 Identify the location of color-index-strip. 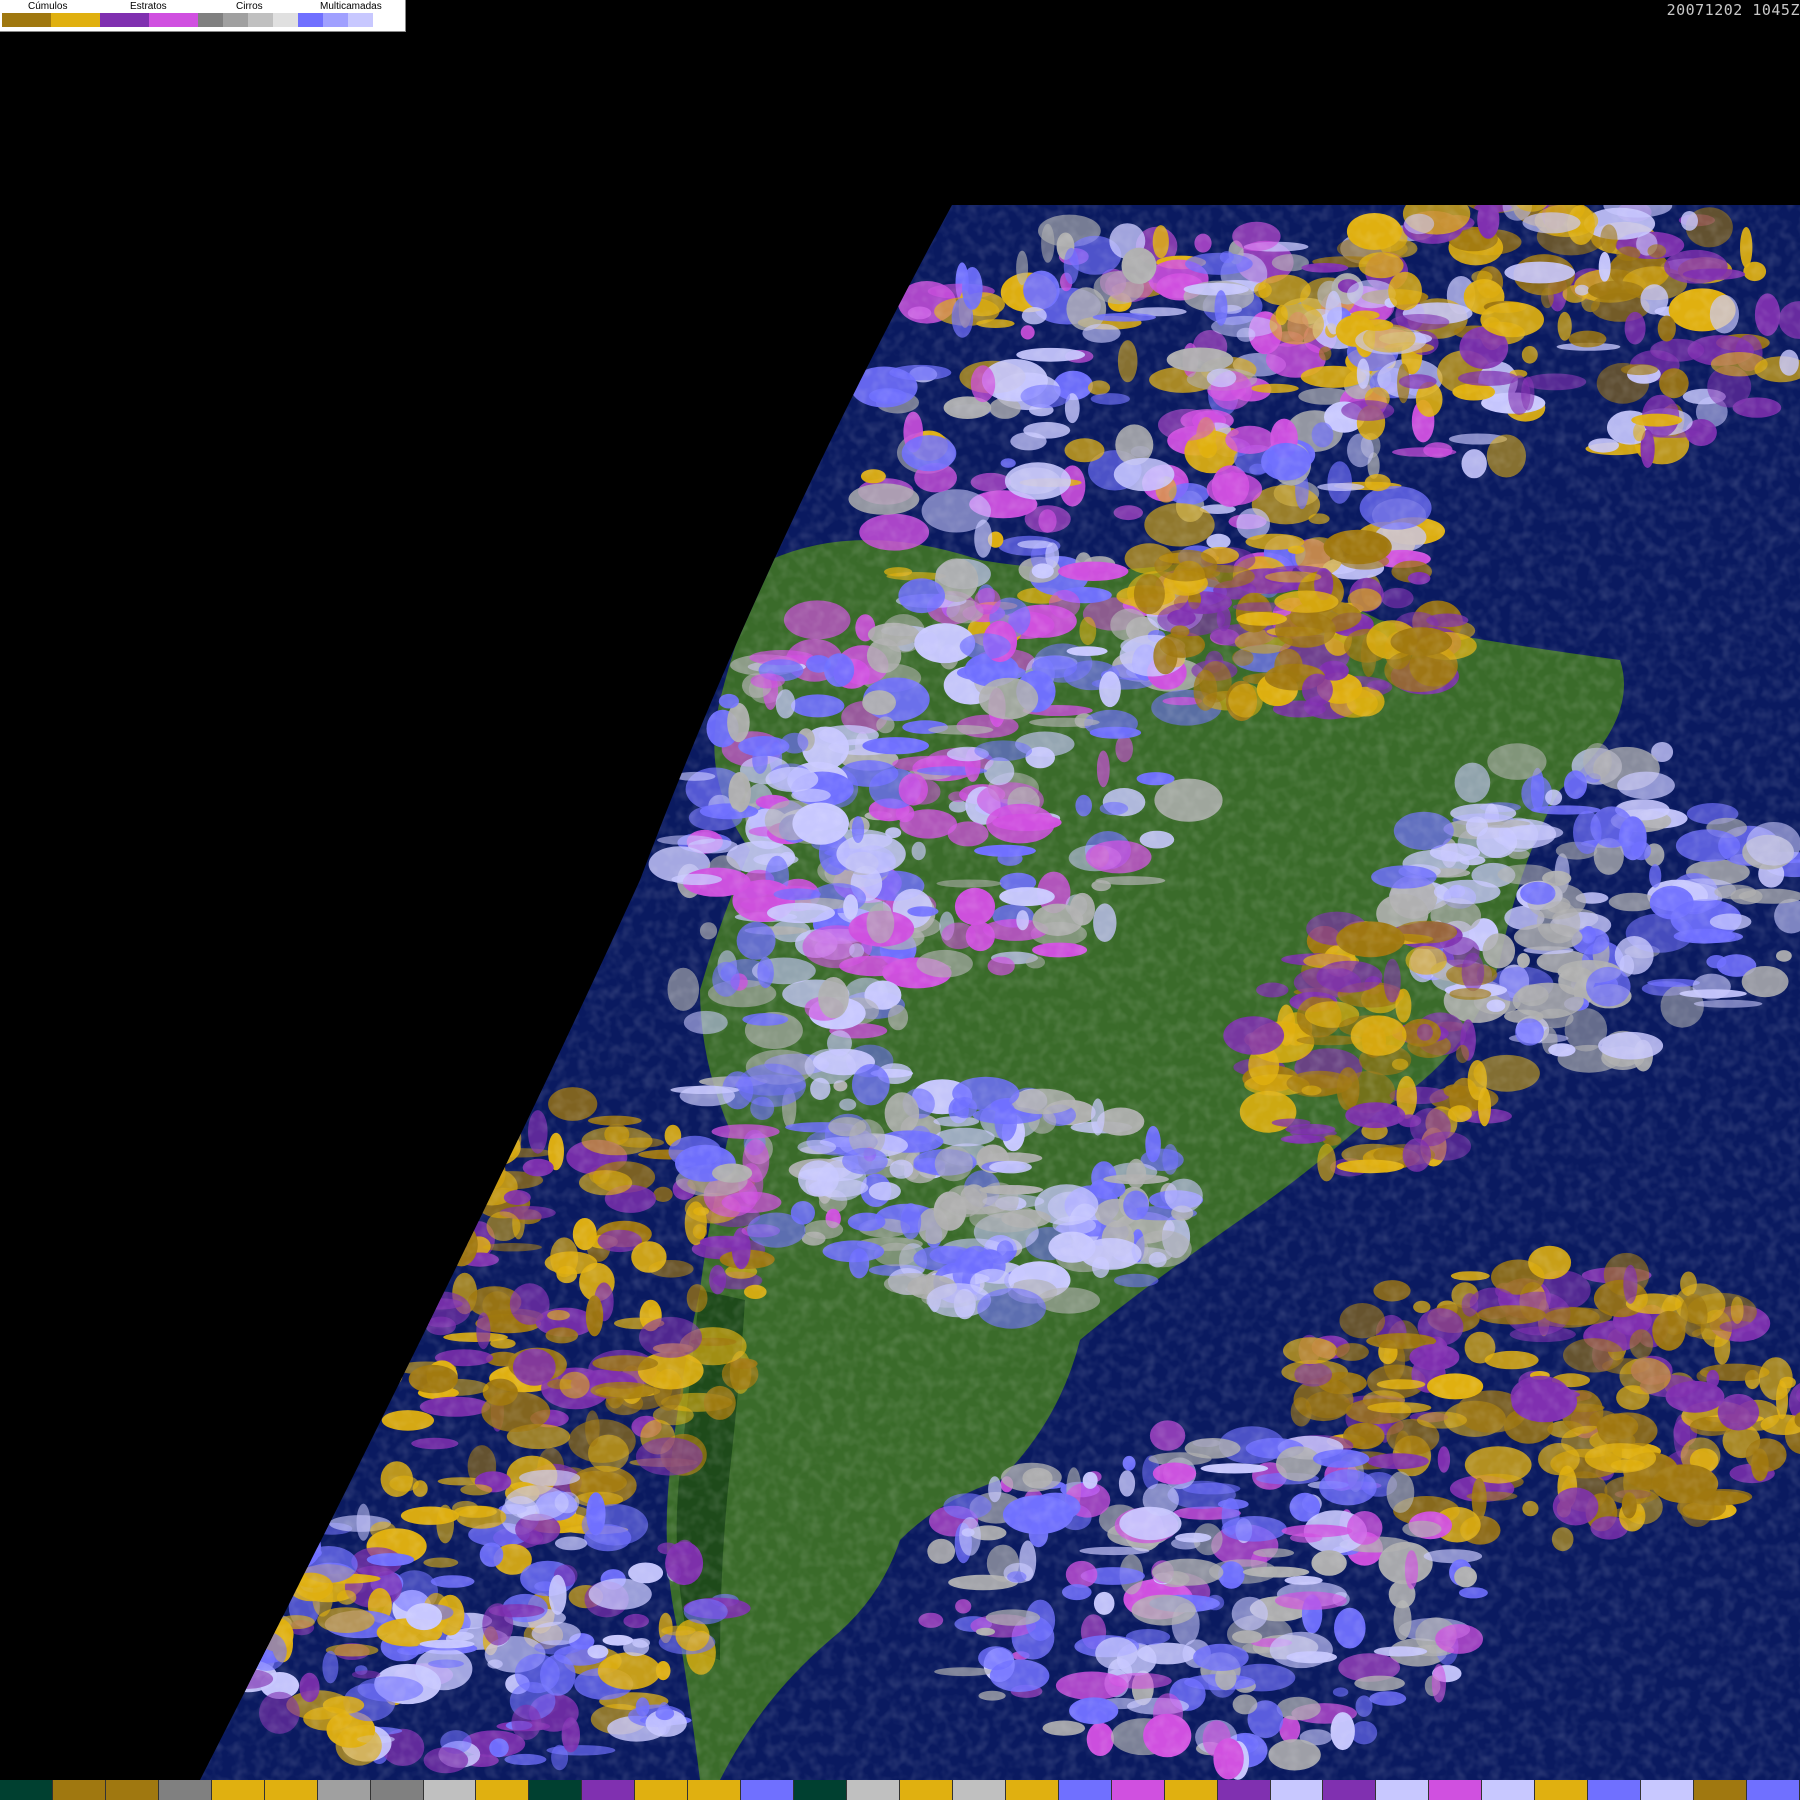
(900, 1790).